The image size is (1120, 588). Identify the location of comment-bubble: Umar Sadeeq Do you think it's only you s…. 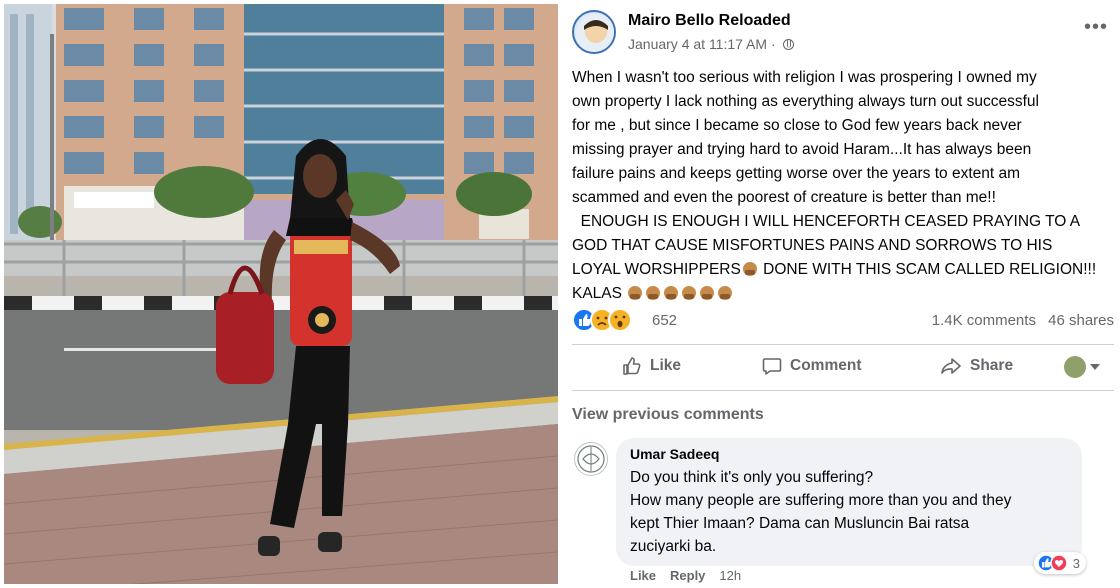
(851, 506).